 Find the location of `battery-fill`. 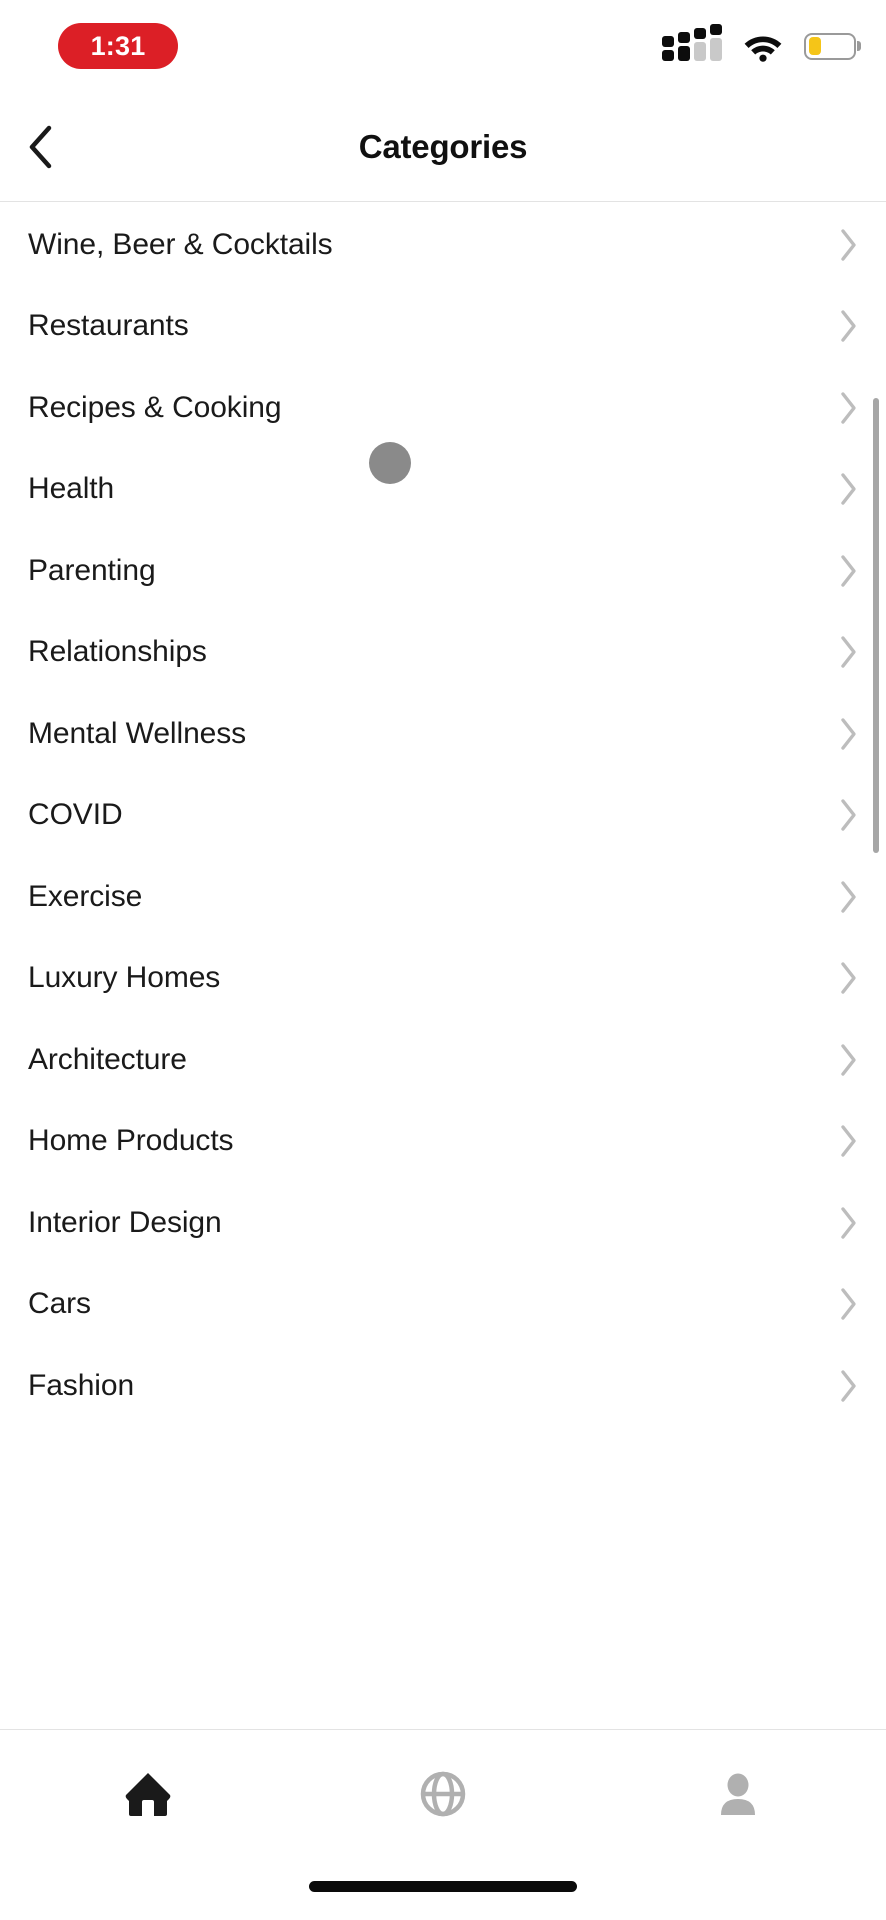

battery-fill is located at coordinates (814, 46).